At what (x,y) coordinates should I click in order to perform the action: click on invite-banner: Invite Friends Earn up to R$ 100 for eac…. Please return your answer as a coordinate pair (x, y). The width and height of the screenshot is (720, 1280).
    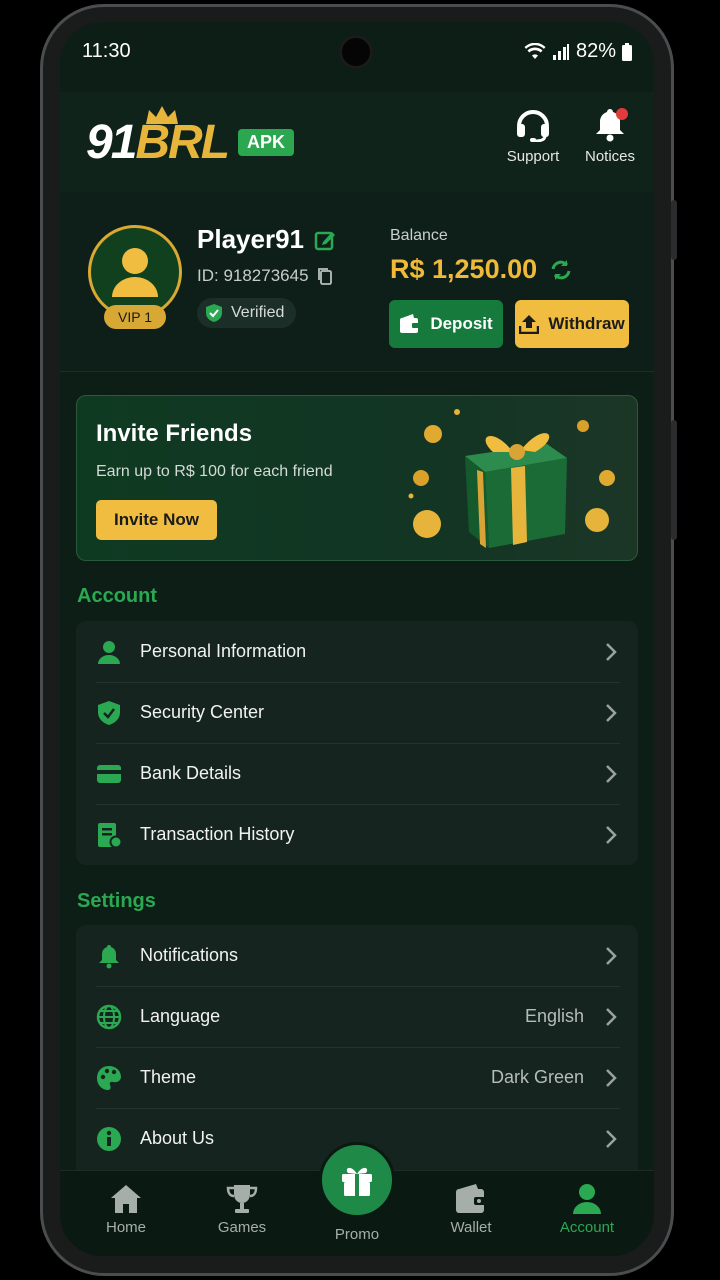
    Looking at the image, I should click on (357, 478).